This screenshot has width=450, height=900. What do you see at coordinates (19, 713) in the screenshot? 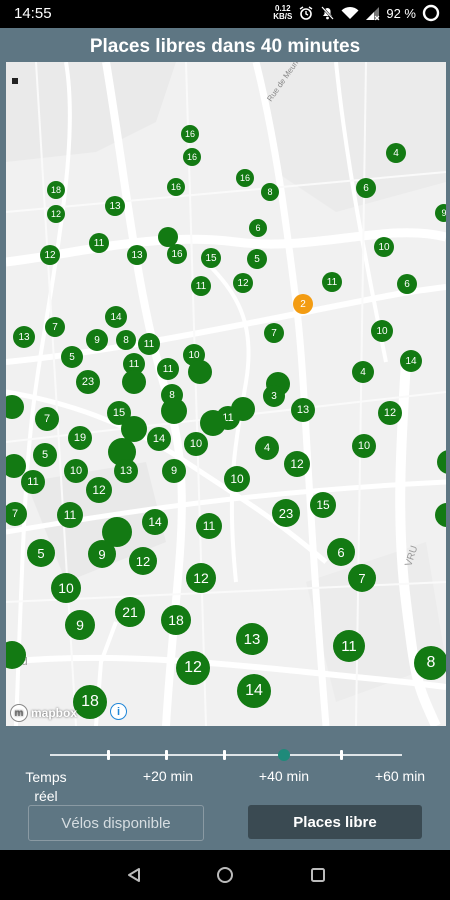
I see `mapbox-logo-icon: m` at bounding box center [19, 713].